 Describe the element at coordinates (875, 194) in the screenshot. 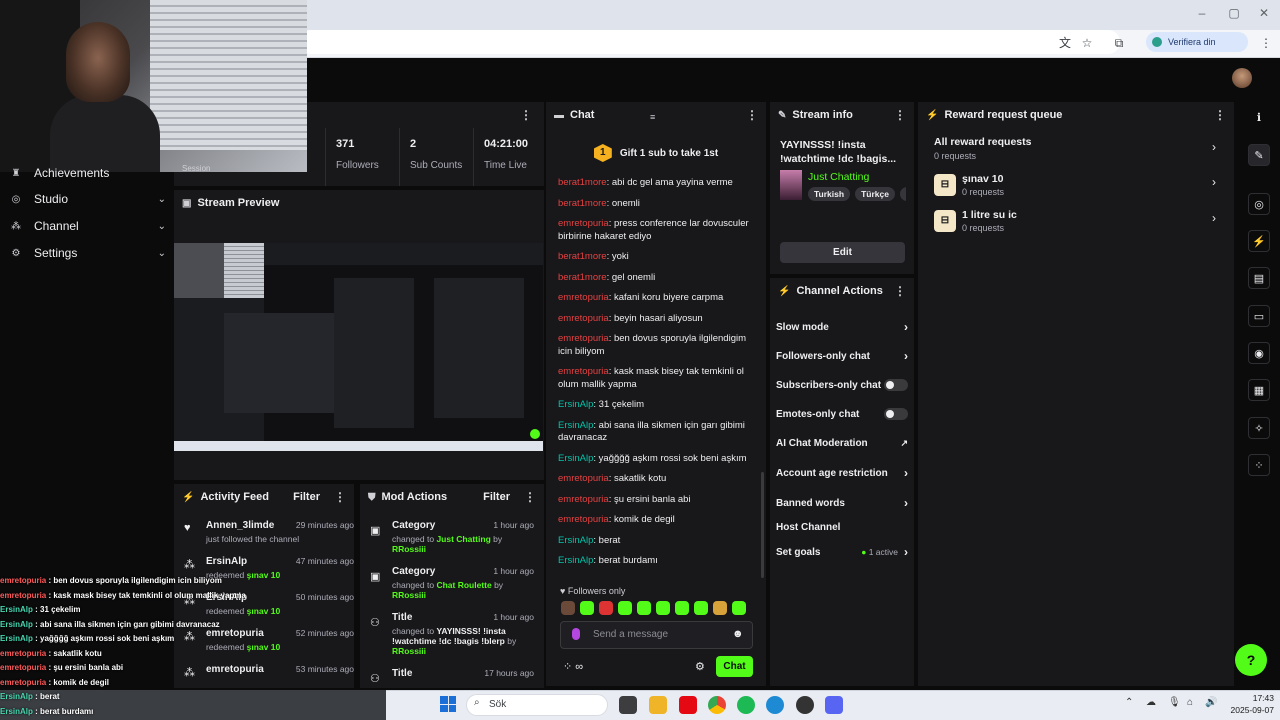

I see `tag: Türkçe` at that location.